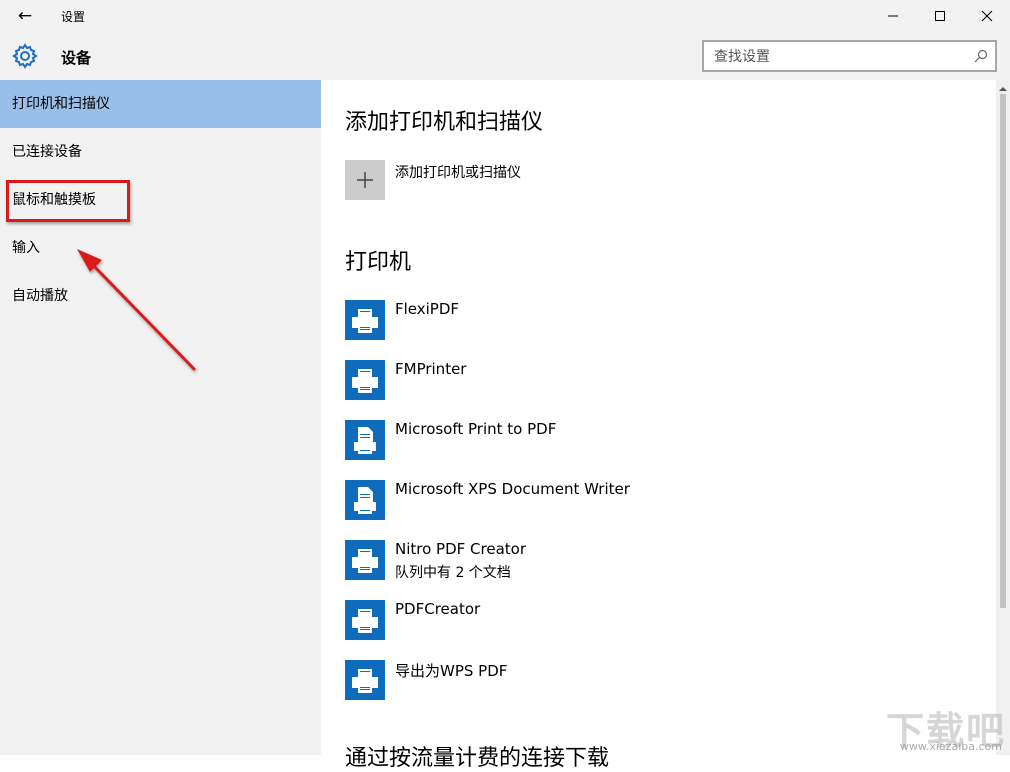 The image size is (1010, 772). Describe the element at coordinates (25, 56) in the screenshot. I see `gear-icon` at that location.